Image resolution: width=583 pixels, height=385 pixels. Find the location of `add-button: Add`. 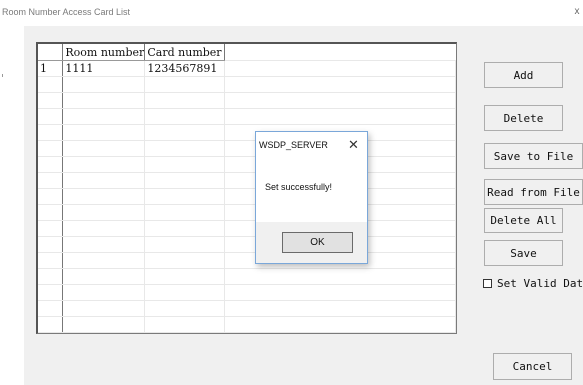

add-button: Add is located at coordinates (523, 75).